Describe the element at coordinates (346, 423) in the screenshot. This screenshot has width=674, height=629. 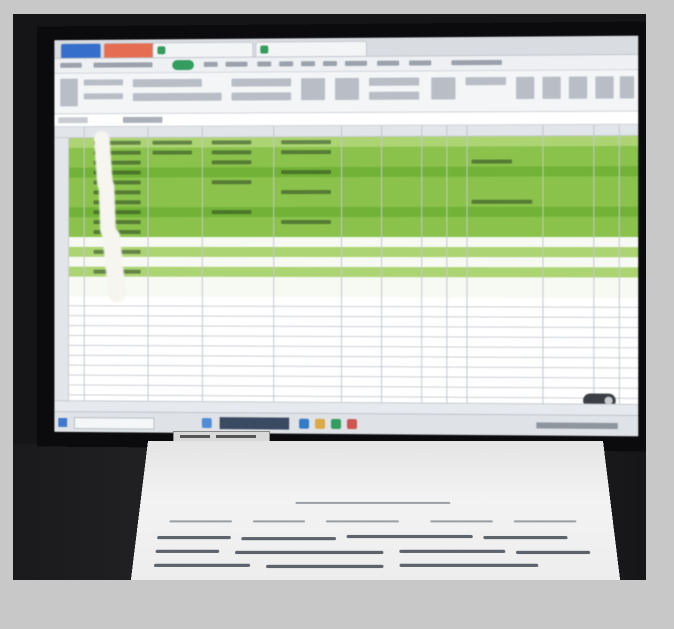
I see `windows-taskbar` at that location.